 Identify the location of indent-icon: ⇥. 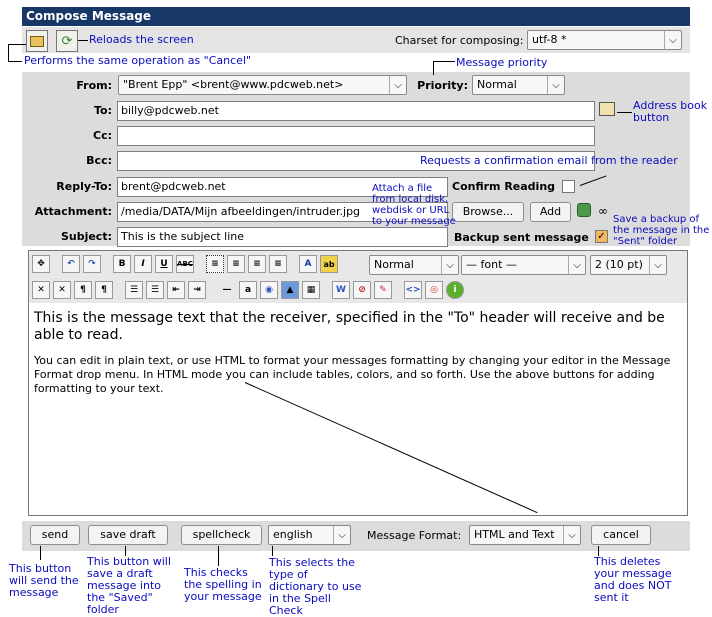
(197, 290).